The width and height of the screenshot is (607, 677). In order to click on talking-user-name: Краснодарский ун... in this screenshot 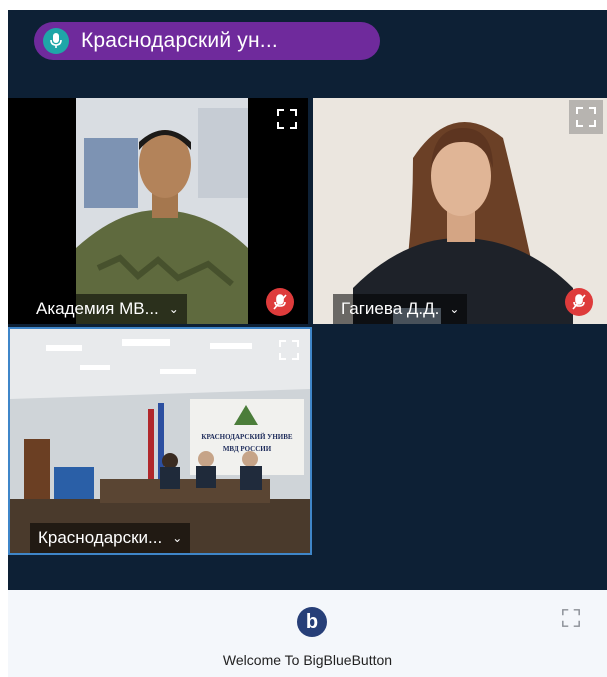, I will do `click(179, 40)`.